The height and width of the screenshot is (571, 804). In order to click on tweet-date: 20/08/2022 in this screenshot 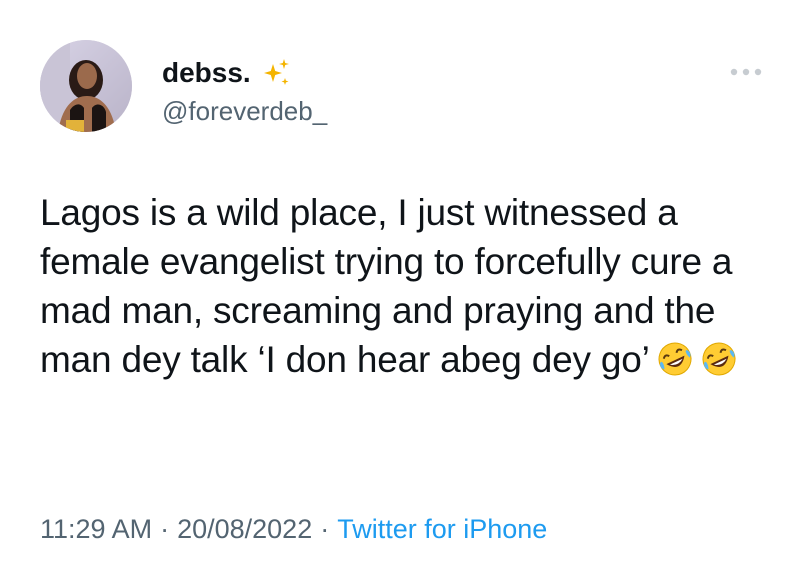, I will do `click(244, 529)`.